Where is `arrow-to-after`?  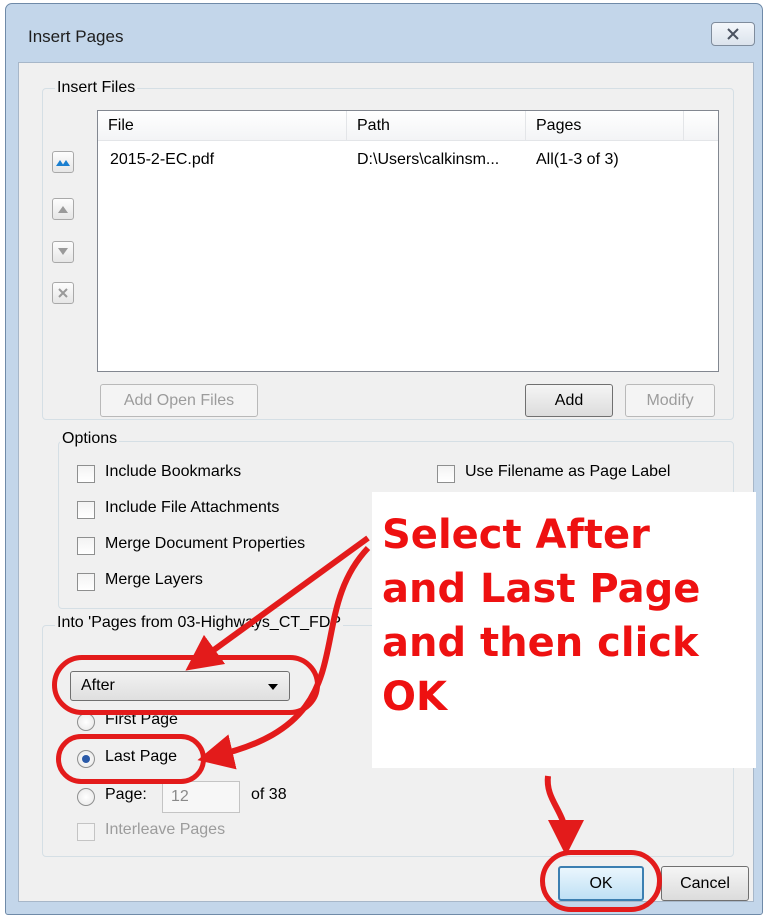 arrow-to-after is located at coordinates (277, 603).